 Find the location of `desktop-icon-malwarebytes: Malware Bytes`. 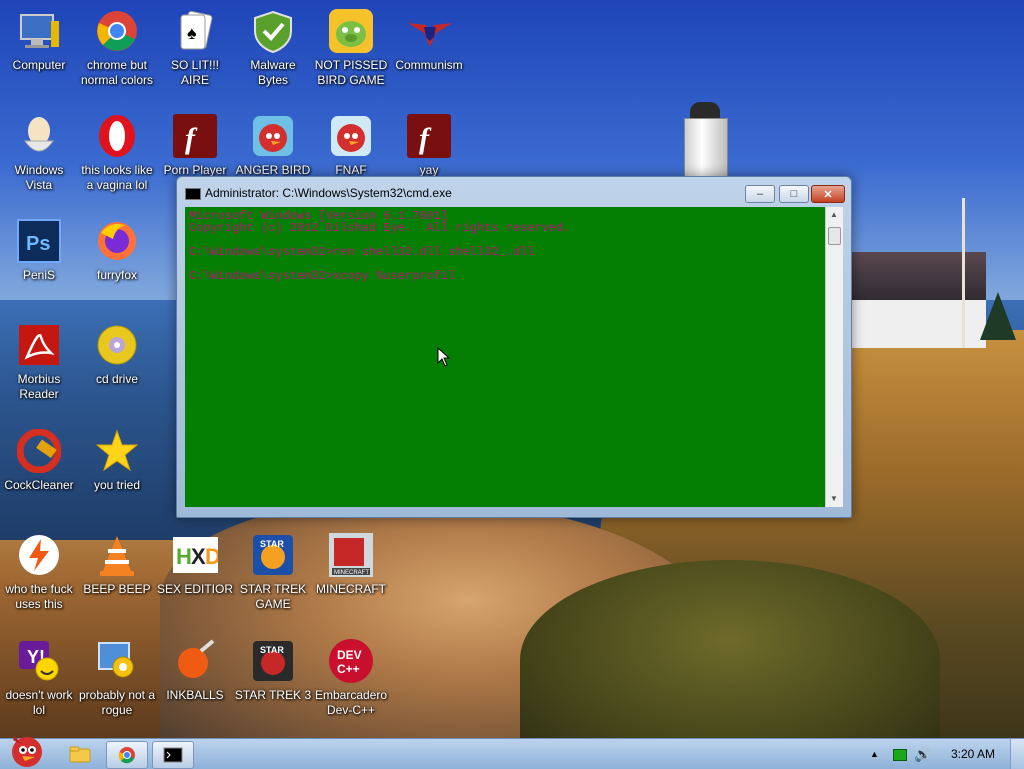

desktop-icon-malwarebytes: Malware Bytes is located at coordinates (273, 48).